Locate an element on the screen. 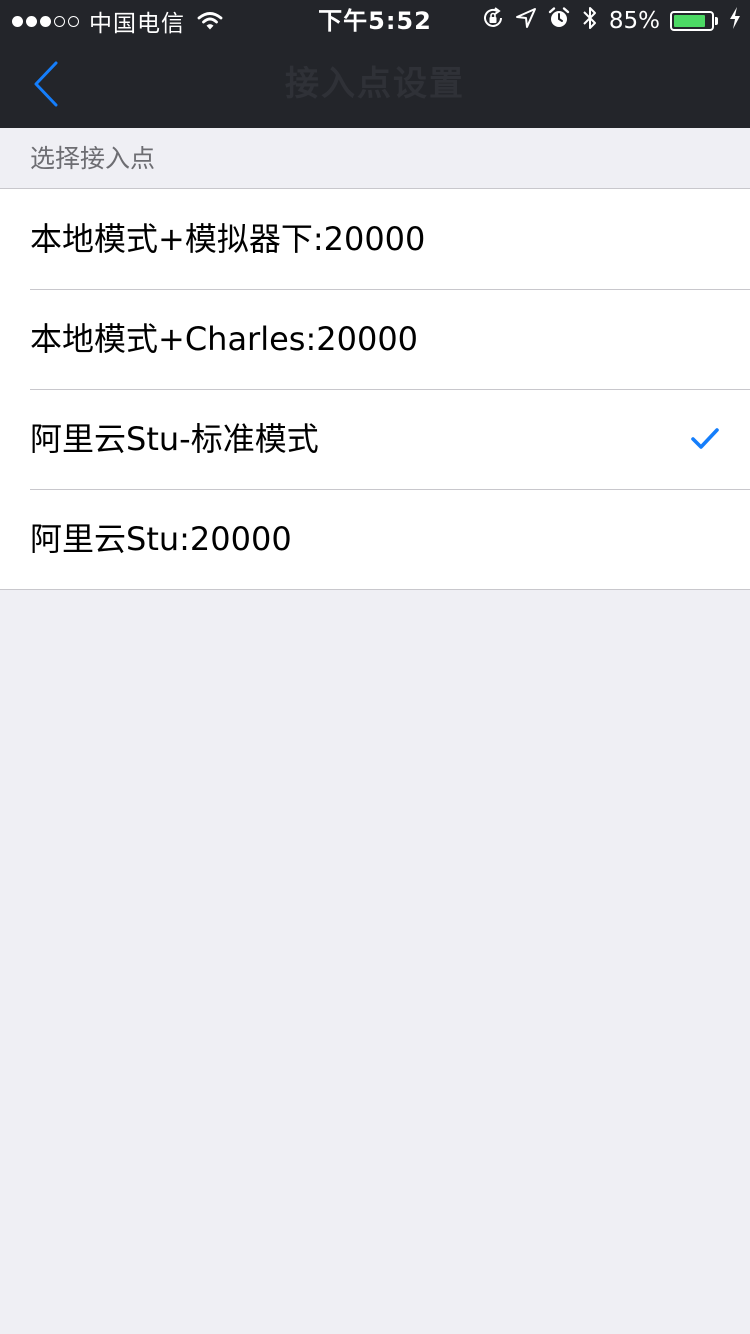 This screenshot has height=1334, width=750. page-title: 接入点设置 is located at coordinates (375, 84).